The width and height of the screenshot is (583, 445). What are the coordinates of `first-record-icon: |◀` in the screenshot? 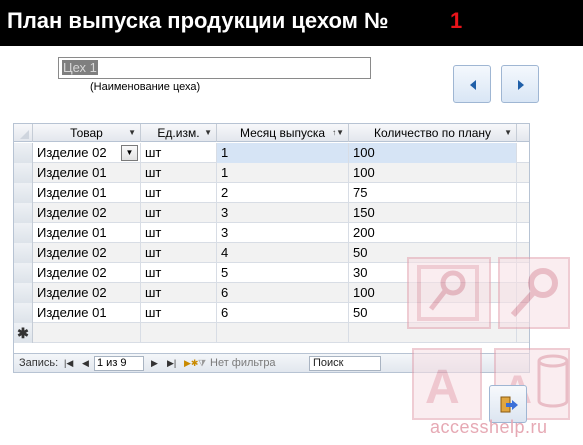 It's located at (68, 363).